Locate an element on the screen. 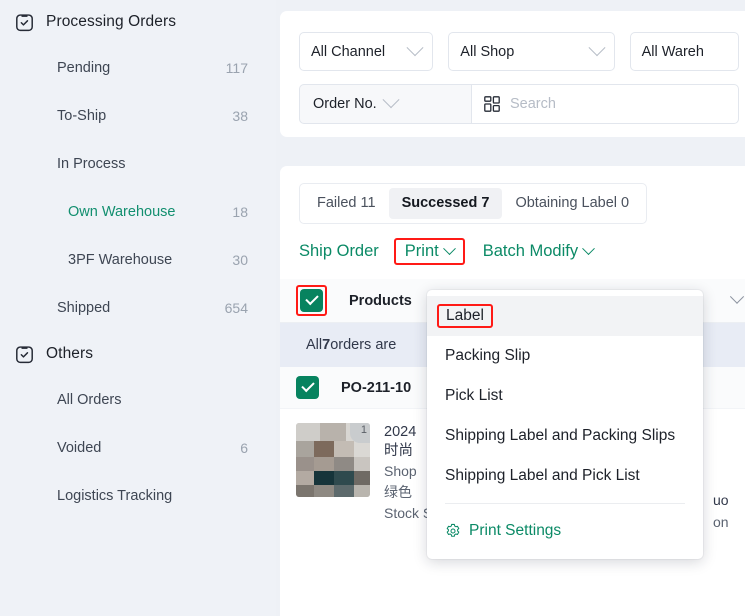 This screenshot has height=616, width=745. menu-item-label-text: Packing Slip is located at coordinates (488, 355).